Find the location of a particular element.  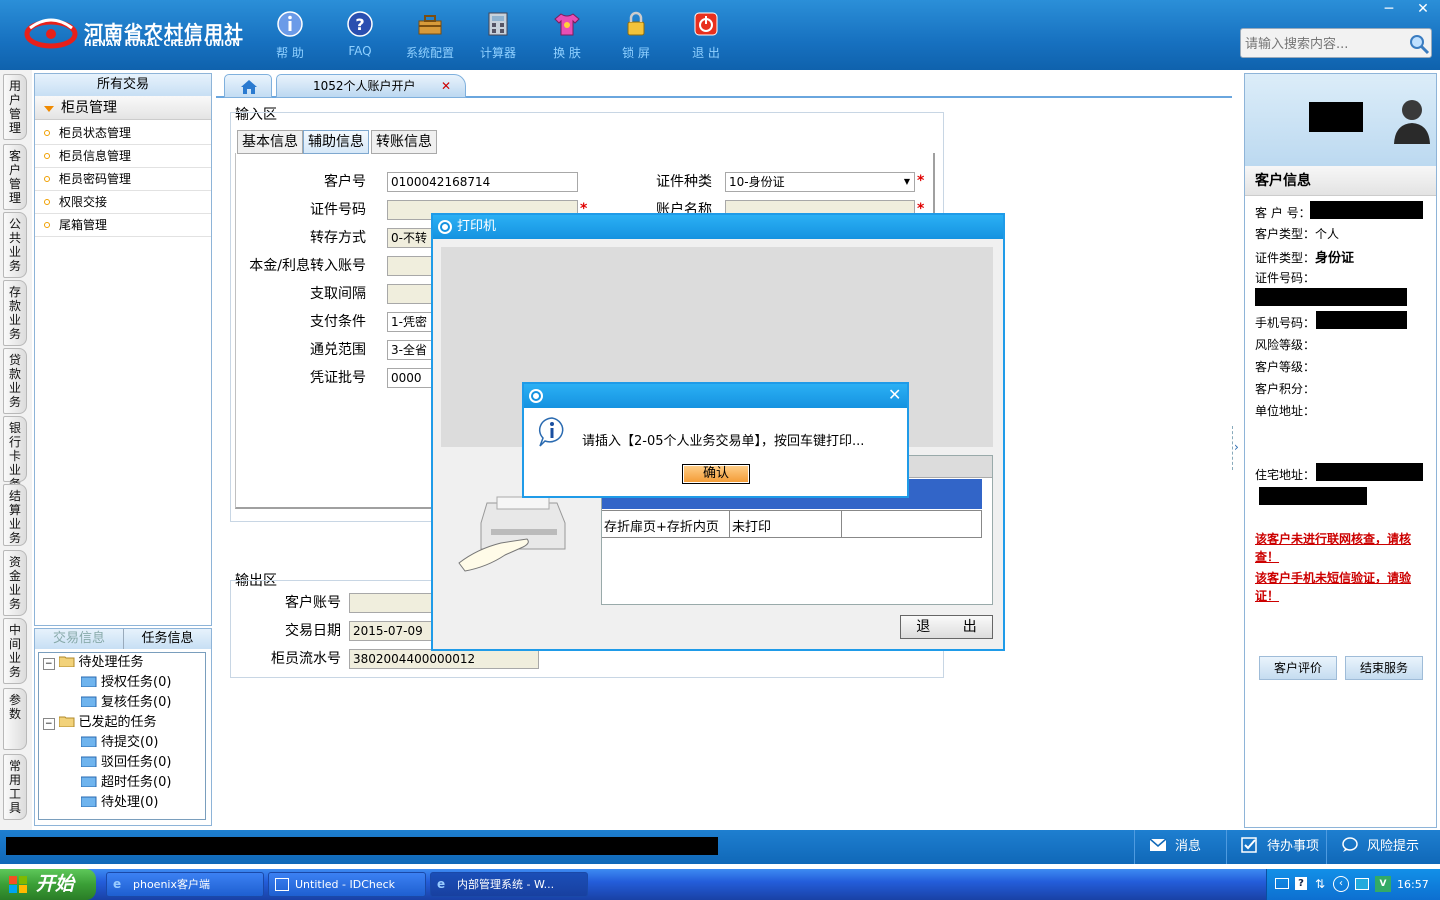

warning-network-check: 该客户未进行联网核查，请核查！ is located at coordinates (1344, 548).